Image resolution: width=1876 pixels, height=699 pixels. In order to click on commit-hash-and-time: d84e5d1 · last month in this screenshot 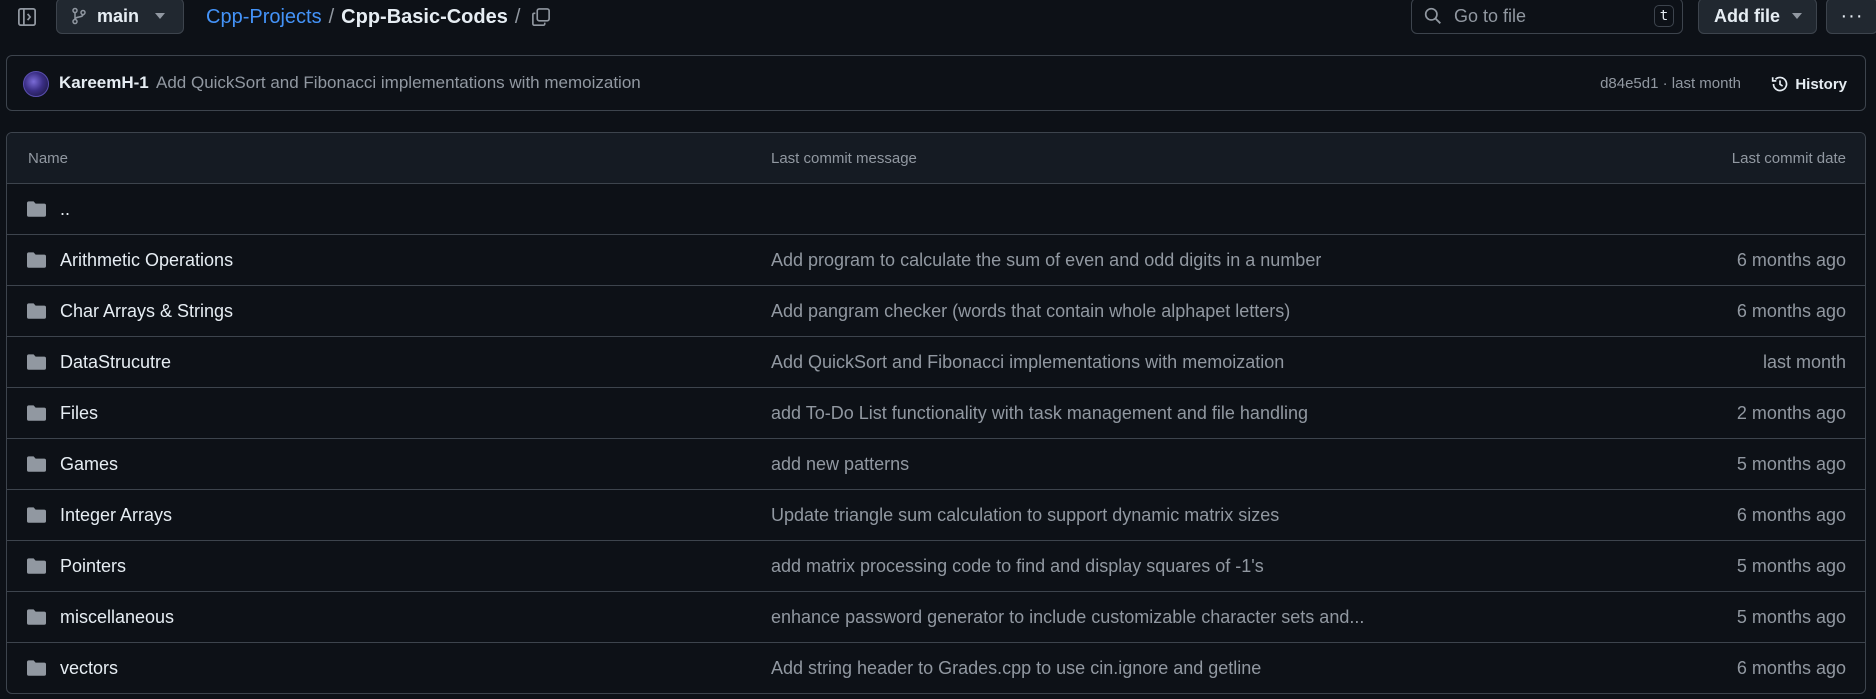, I will do `click(1670, 83)`.